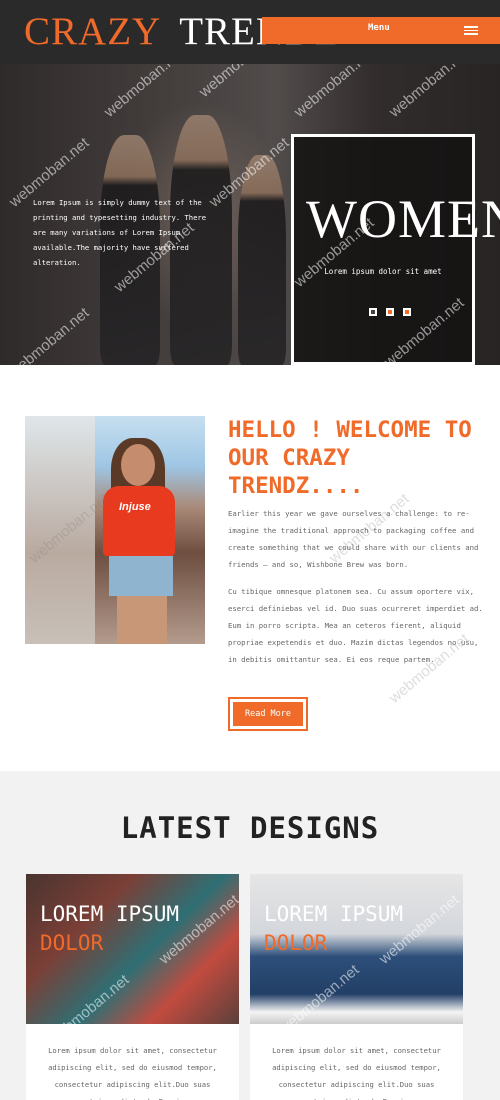 Image resolution: width=500 pixels, height=1100 pixels. I want to click on hamburger-icon, so click(471, 30).